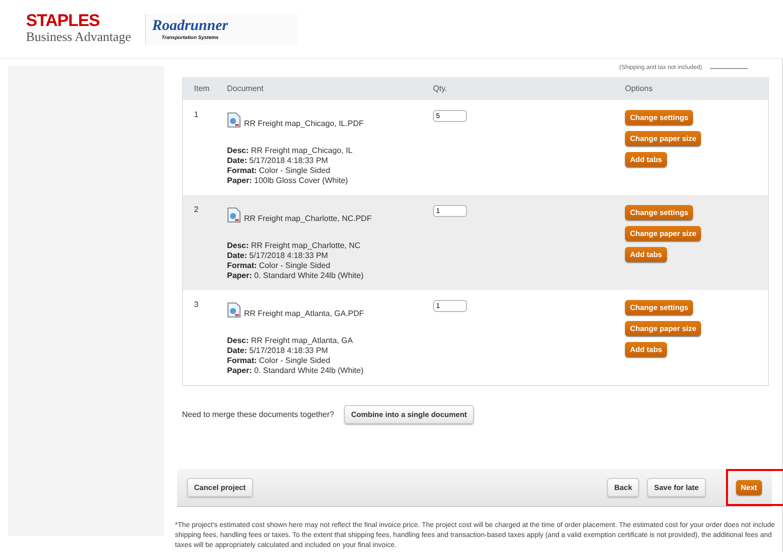 This screenshot has width=783, height=552. I want to click on column-header: Qty., so click(440, 88).